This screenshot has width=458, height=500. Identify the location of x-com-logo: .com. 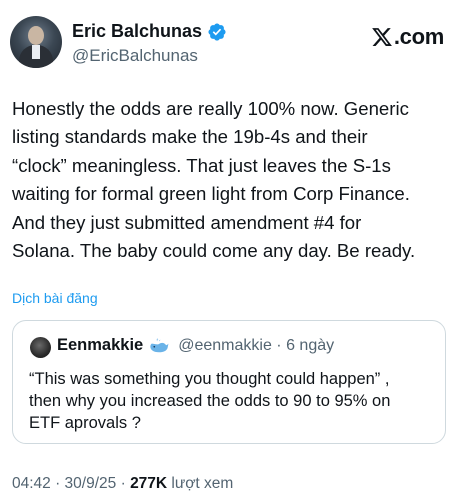
(407, 37).